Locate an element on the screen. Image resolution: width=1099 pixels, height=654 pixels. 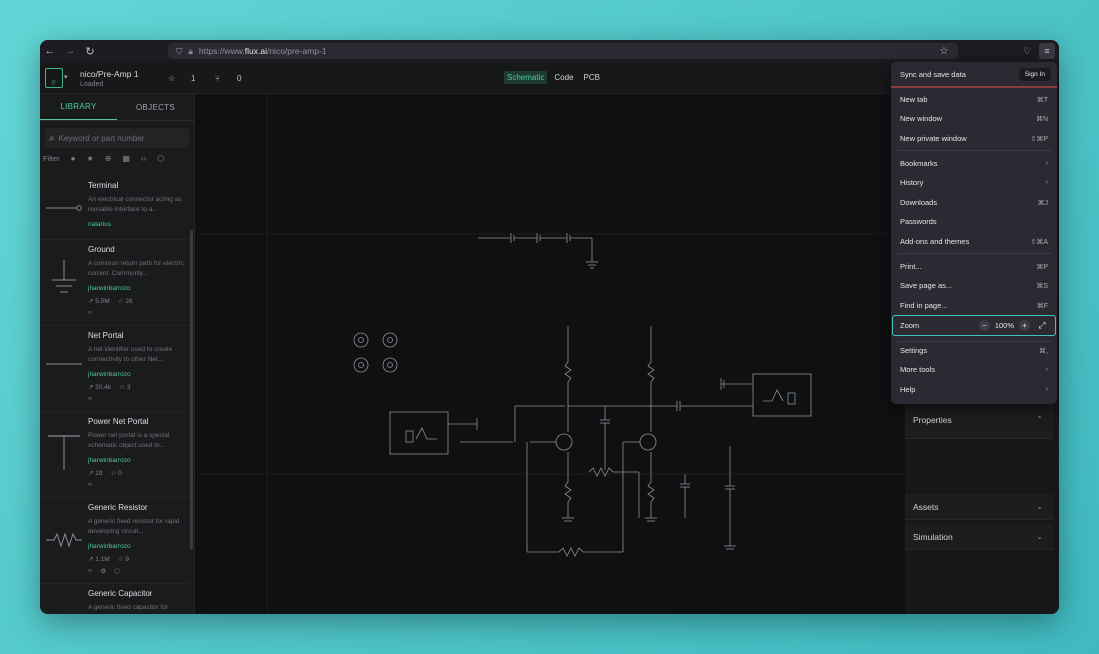
star-icon: ☆ 3 is located at coordinates (125, 387).